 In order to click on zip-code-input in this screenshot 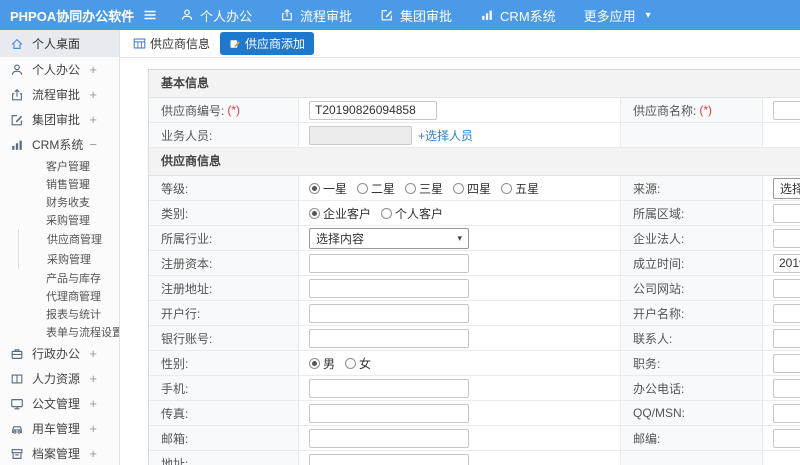, I will do `click(786, 438)`.